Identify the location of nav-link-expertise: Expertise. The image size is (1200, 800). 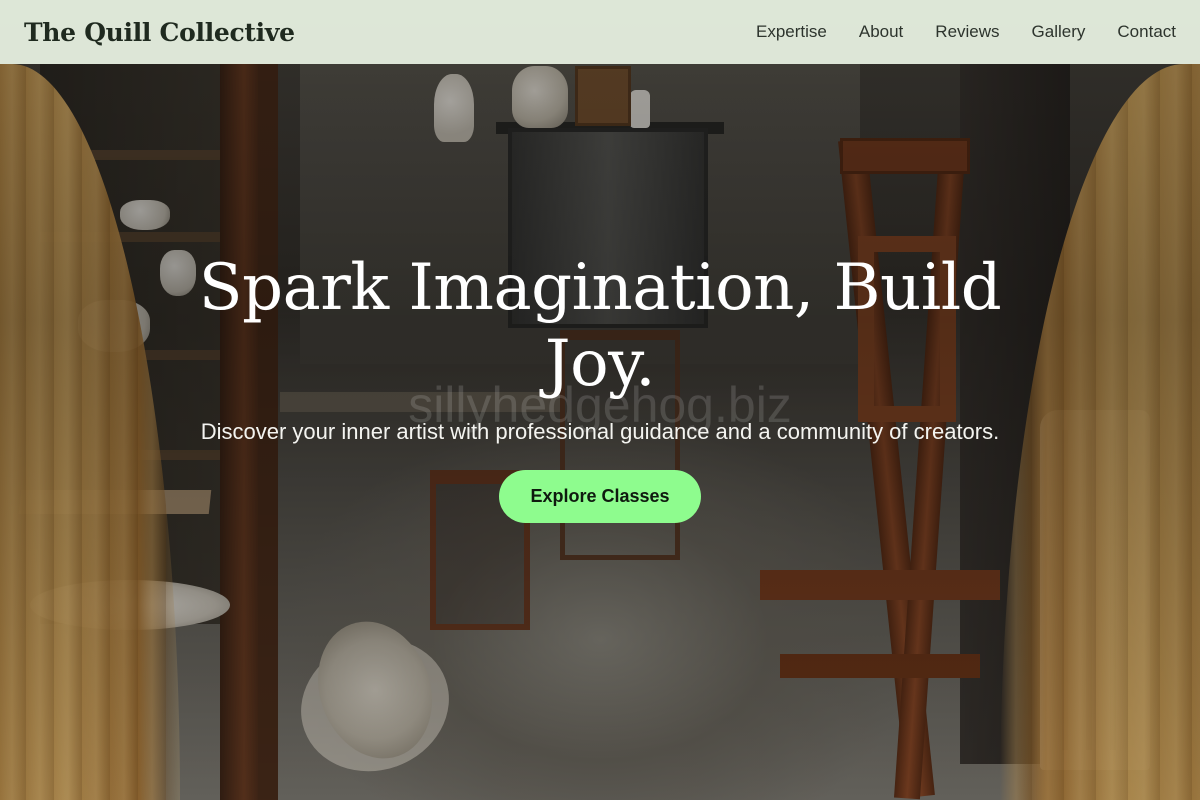
(791, 32).